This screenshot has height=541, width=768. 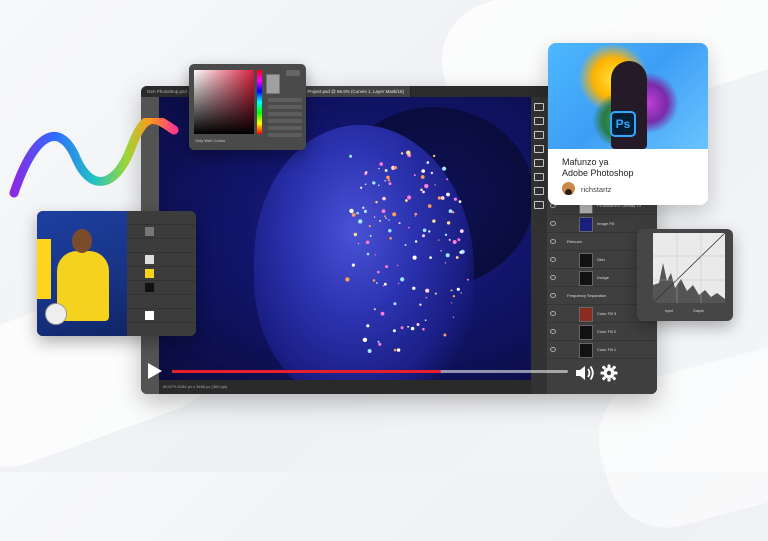 What do you see at coordinates (689, 268) in the screenshot?
I see `curves-graph` at bounding box center [689, 268].